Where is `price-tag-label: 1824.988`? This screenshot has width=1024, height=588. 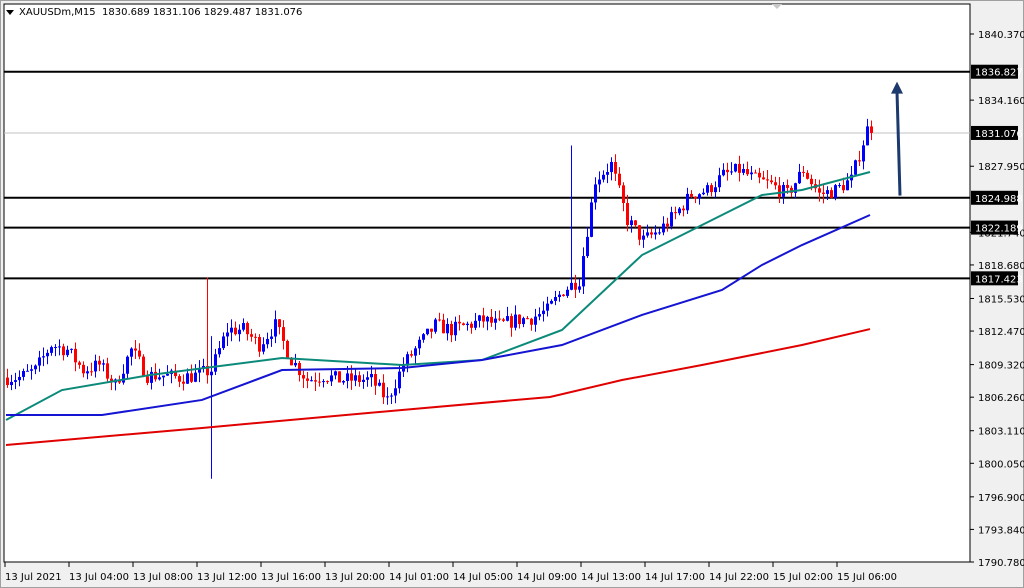 price-tag-label: 1824.988 is located at coordinates (999, 199).